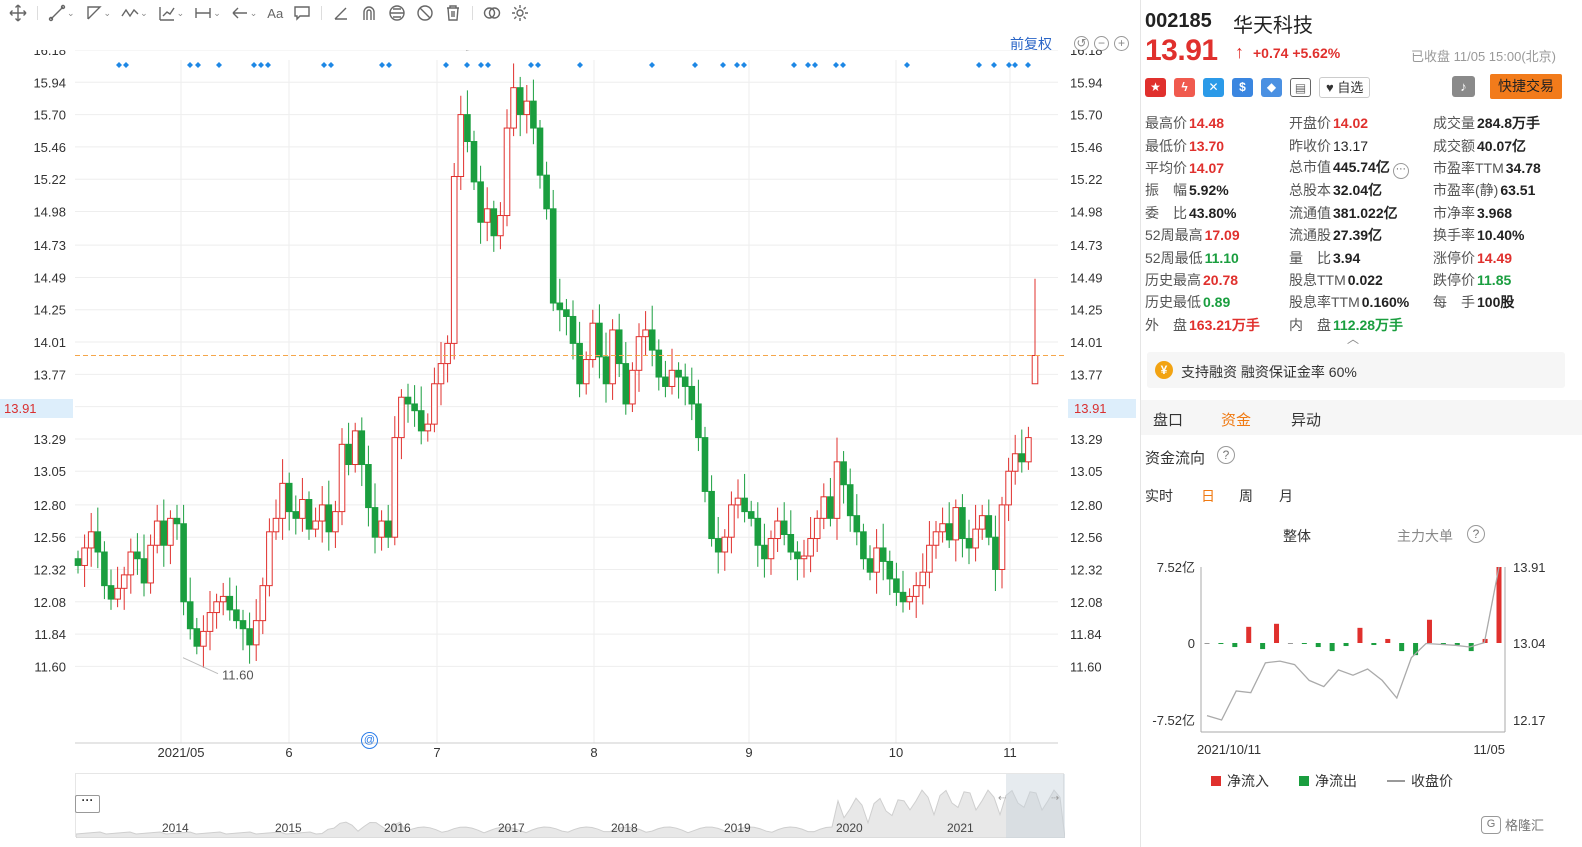 The width and height of the screenshot is (1582, 847). Describe the element at coordinates (1208, 496) in the screenshot. I see `period-day: 日` at that location.